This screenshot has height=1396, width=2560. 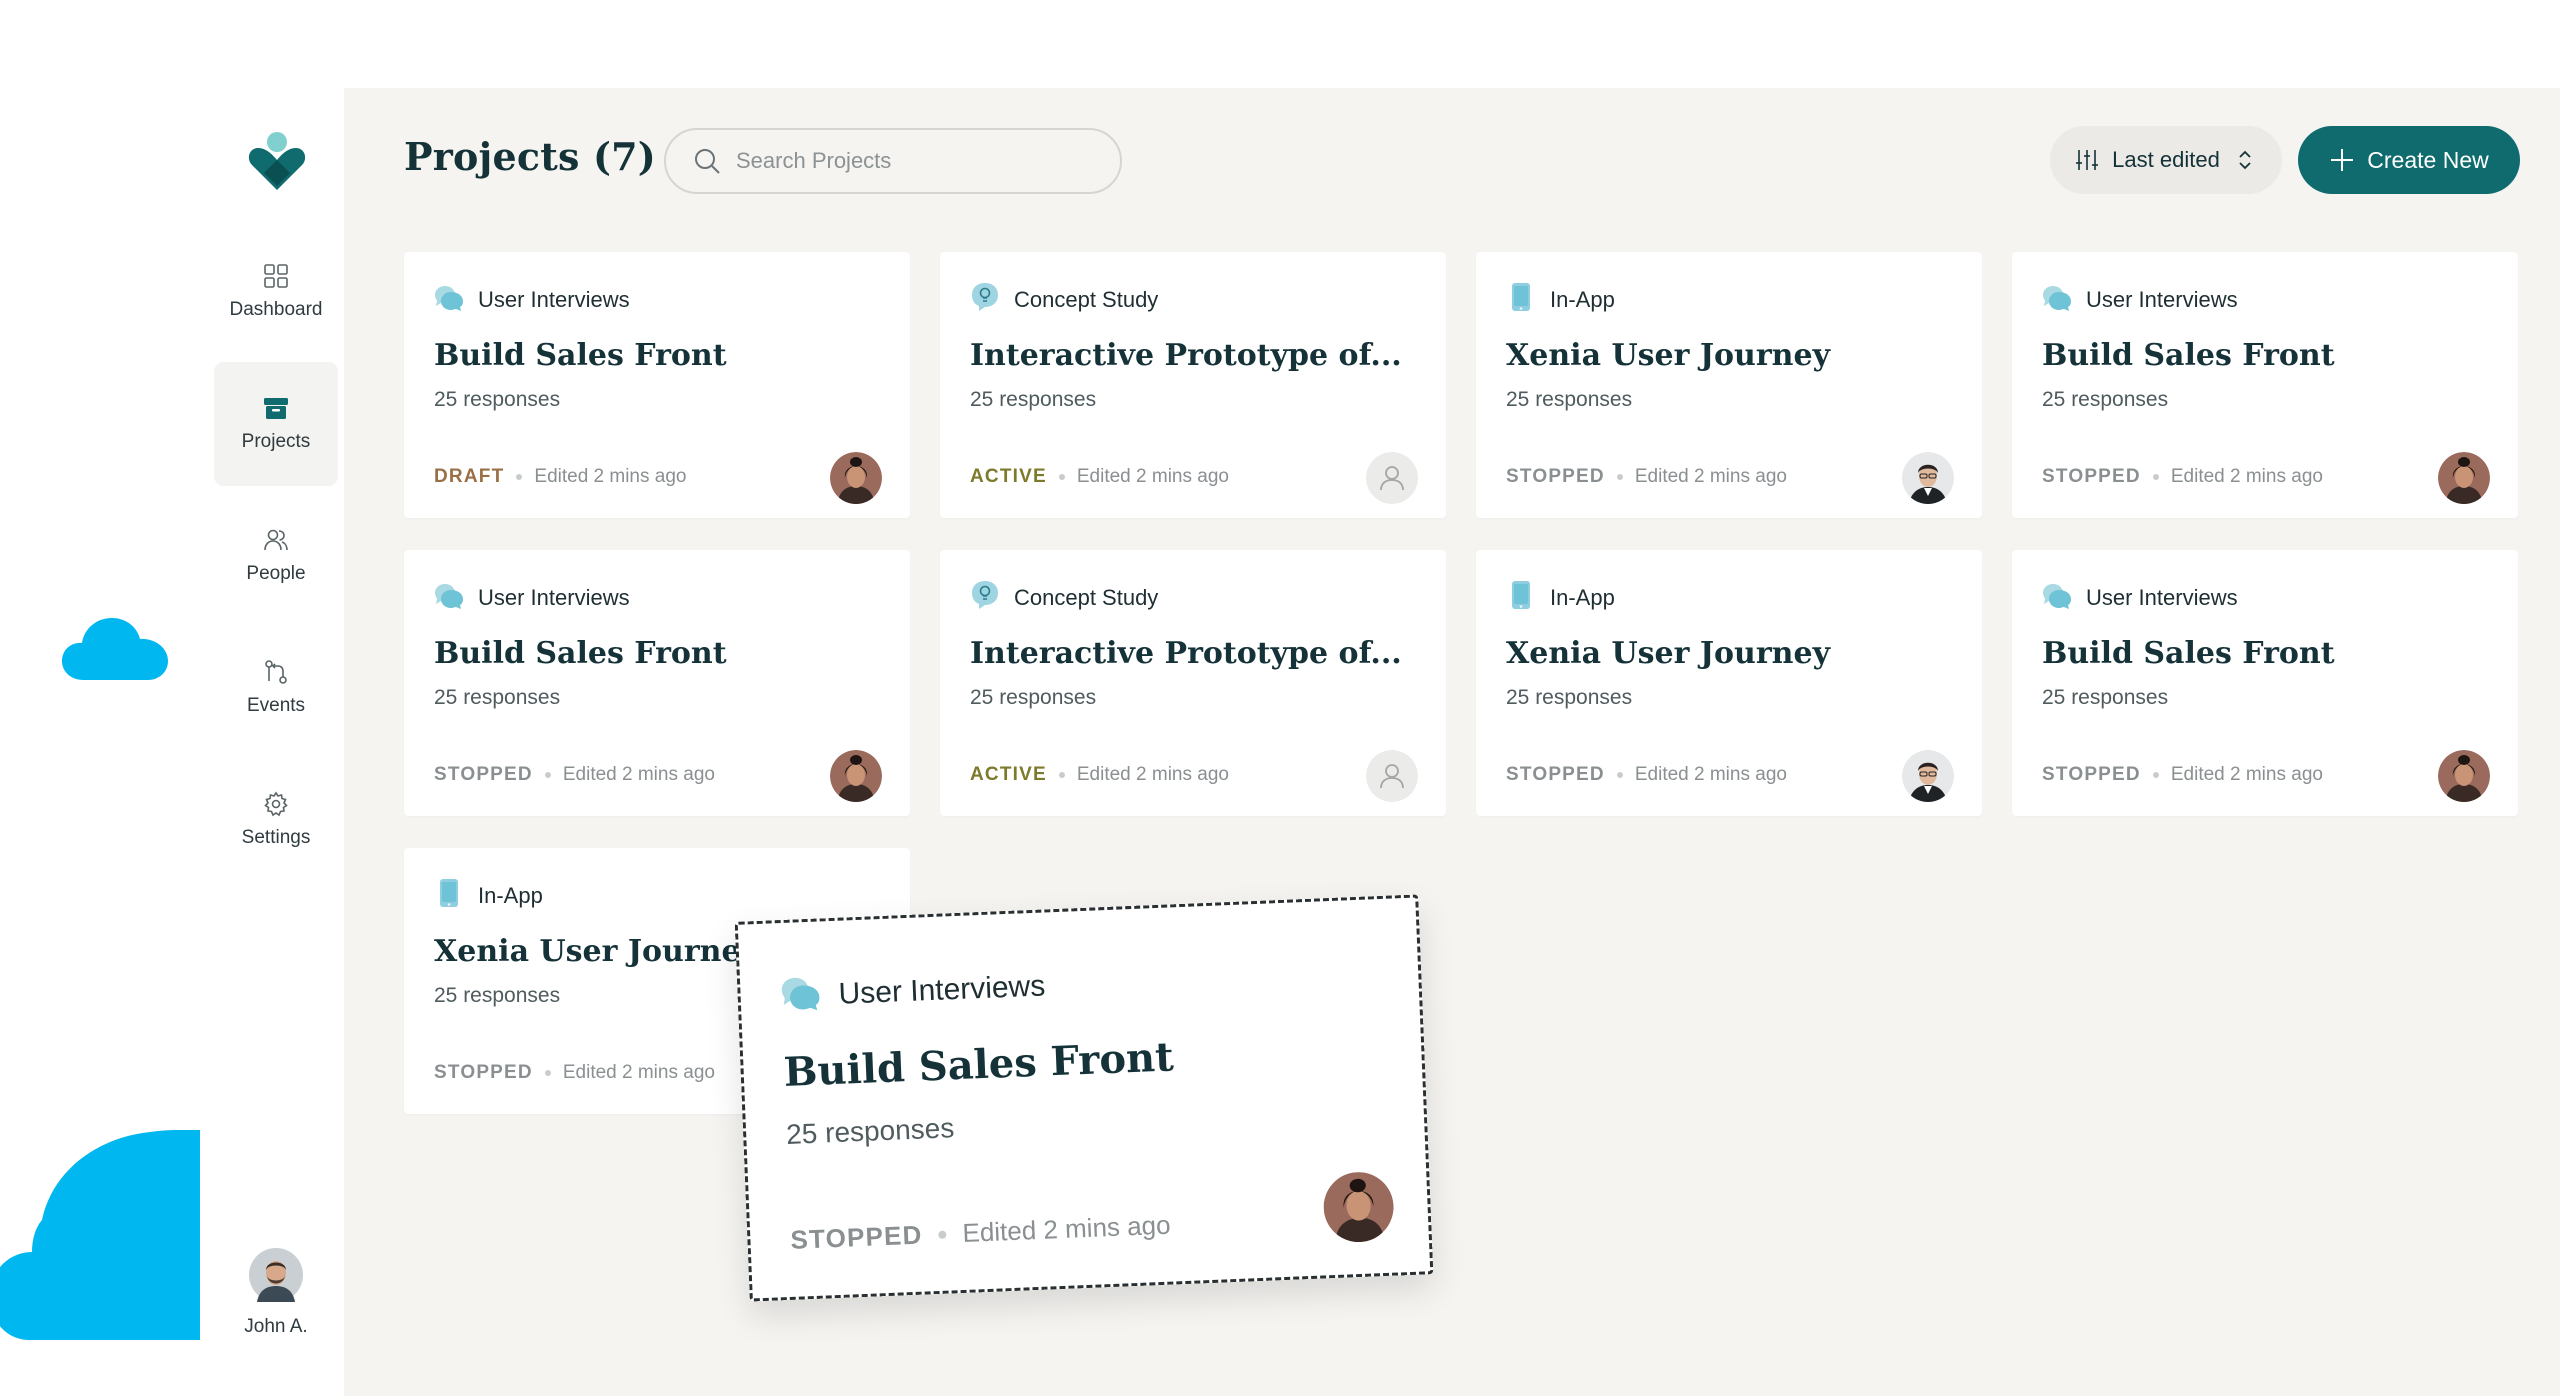 I want to click on sidebar-item-events: Events, so click(x=276, y=688).